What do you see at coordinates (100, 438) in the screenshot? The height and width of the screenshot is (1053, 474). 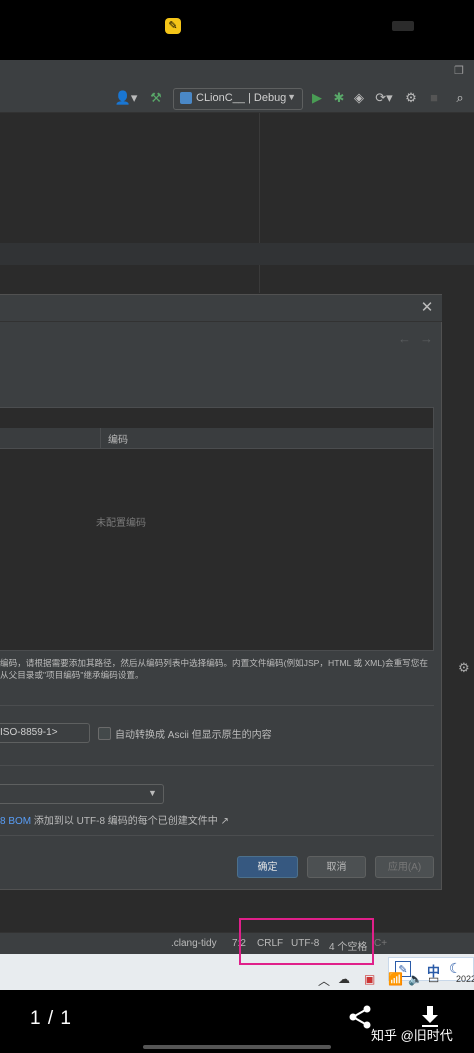 I see `column-divider` at bounding box center [100, 438].